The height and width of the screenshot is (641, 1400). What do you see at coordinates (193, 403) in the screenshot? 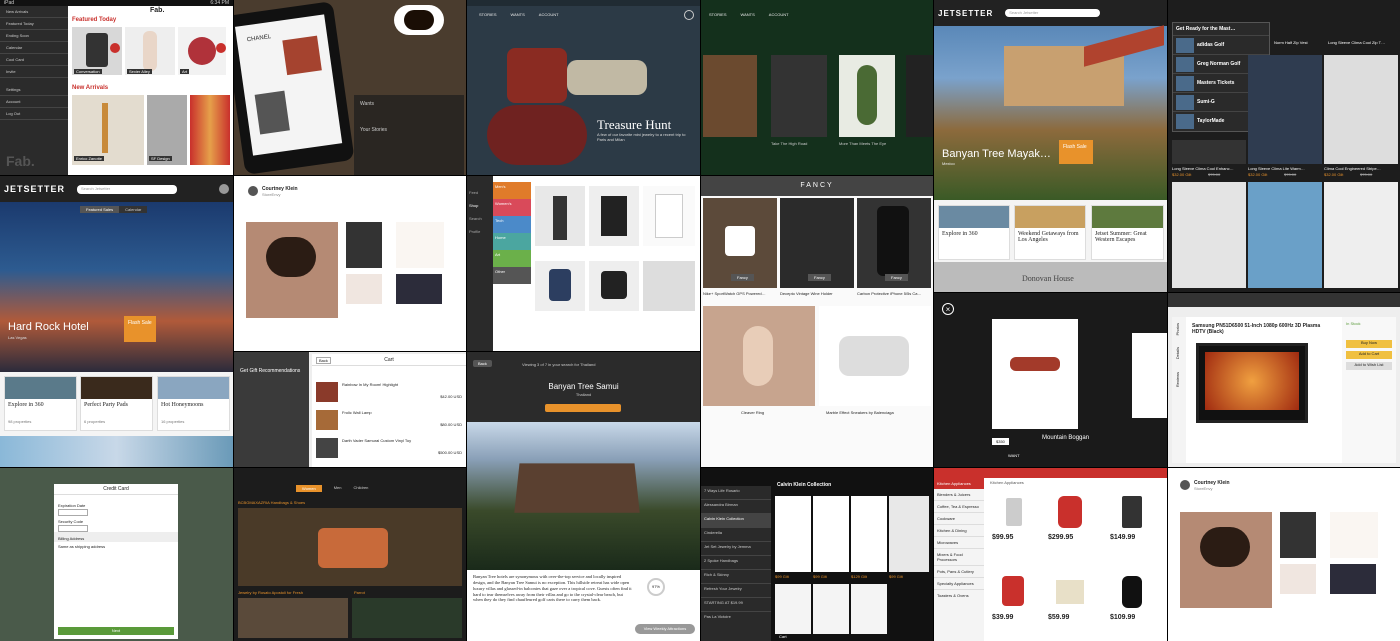
I see `collection-card: Hot Honeymoons 16 properties` at bounding box center [193, 403].